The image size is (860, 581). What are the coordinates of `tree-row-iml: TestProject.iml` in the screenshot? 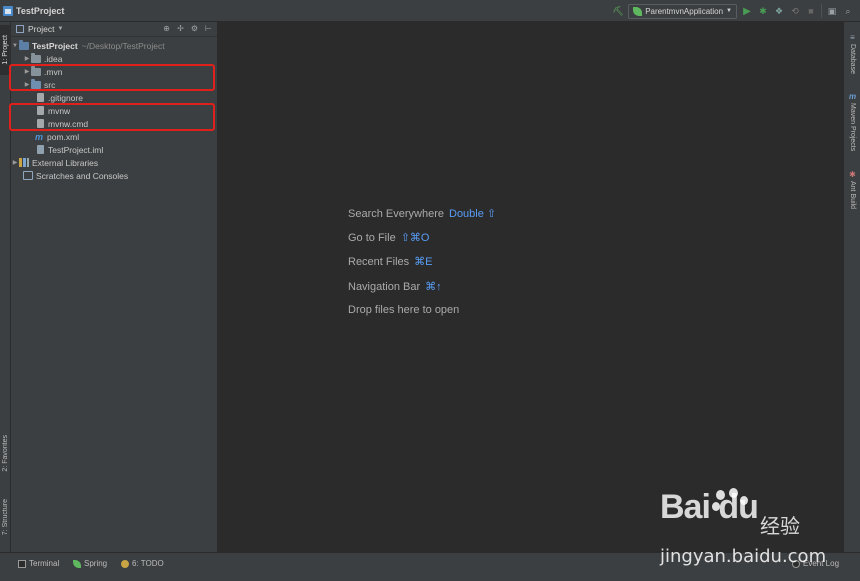 It's located at (70, 149).